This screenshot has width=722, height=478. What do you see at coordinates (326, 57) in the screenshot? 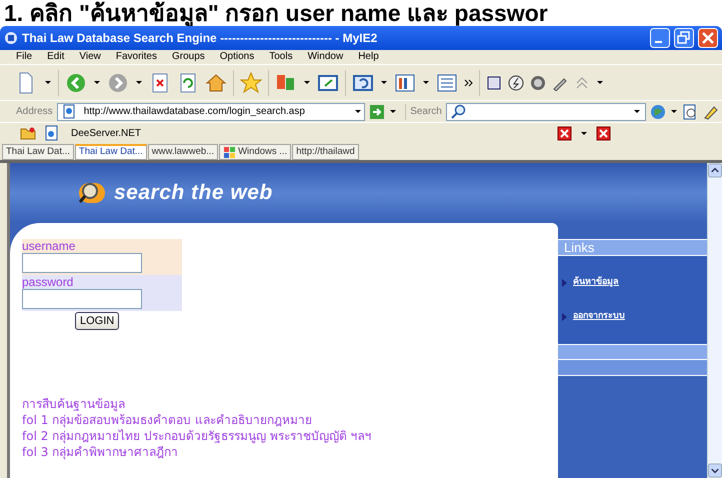
I see `menu-item: Window` at bounding box center [326, 57].